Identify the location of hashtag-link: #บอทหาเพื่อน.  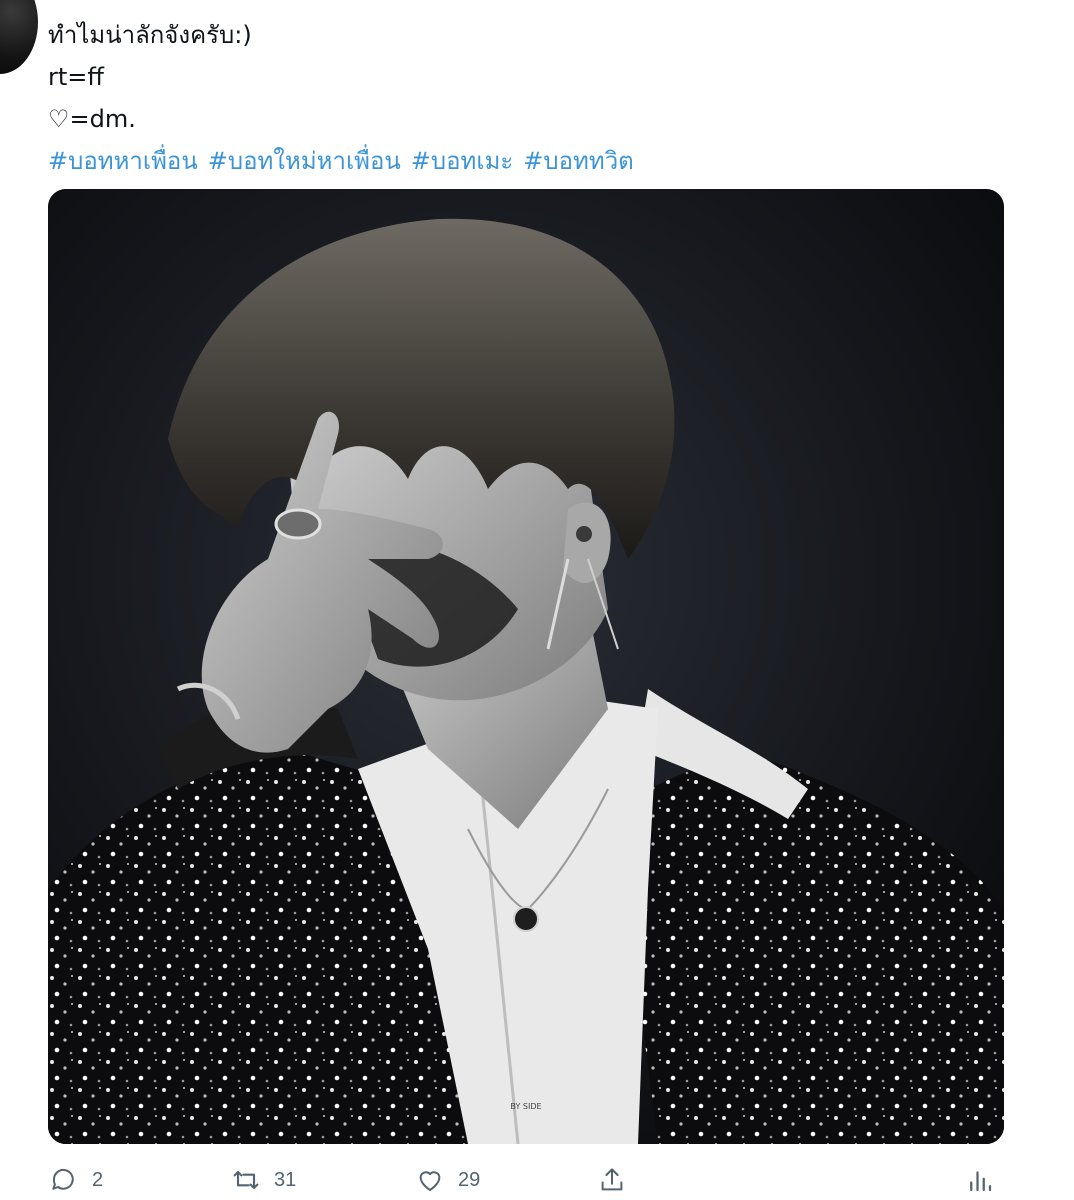
(123, 161).